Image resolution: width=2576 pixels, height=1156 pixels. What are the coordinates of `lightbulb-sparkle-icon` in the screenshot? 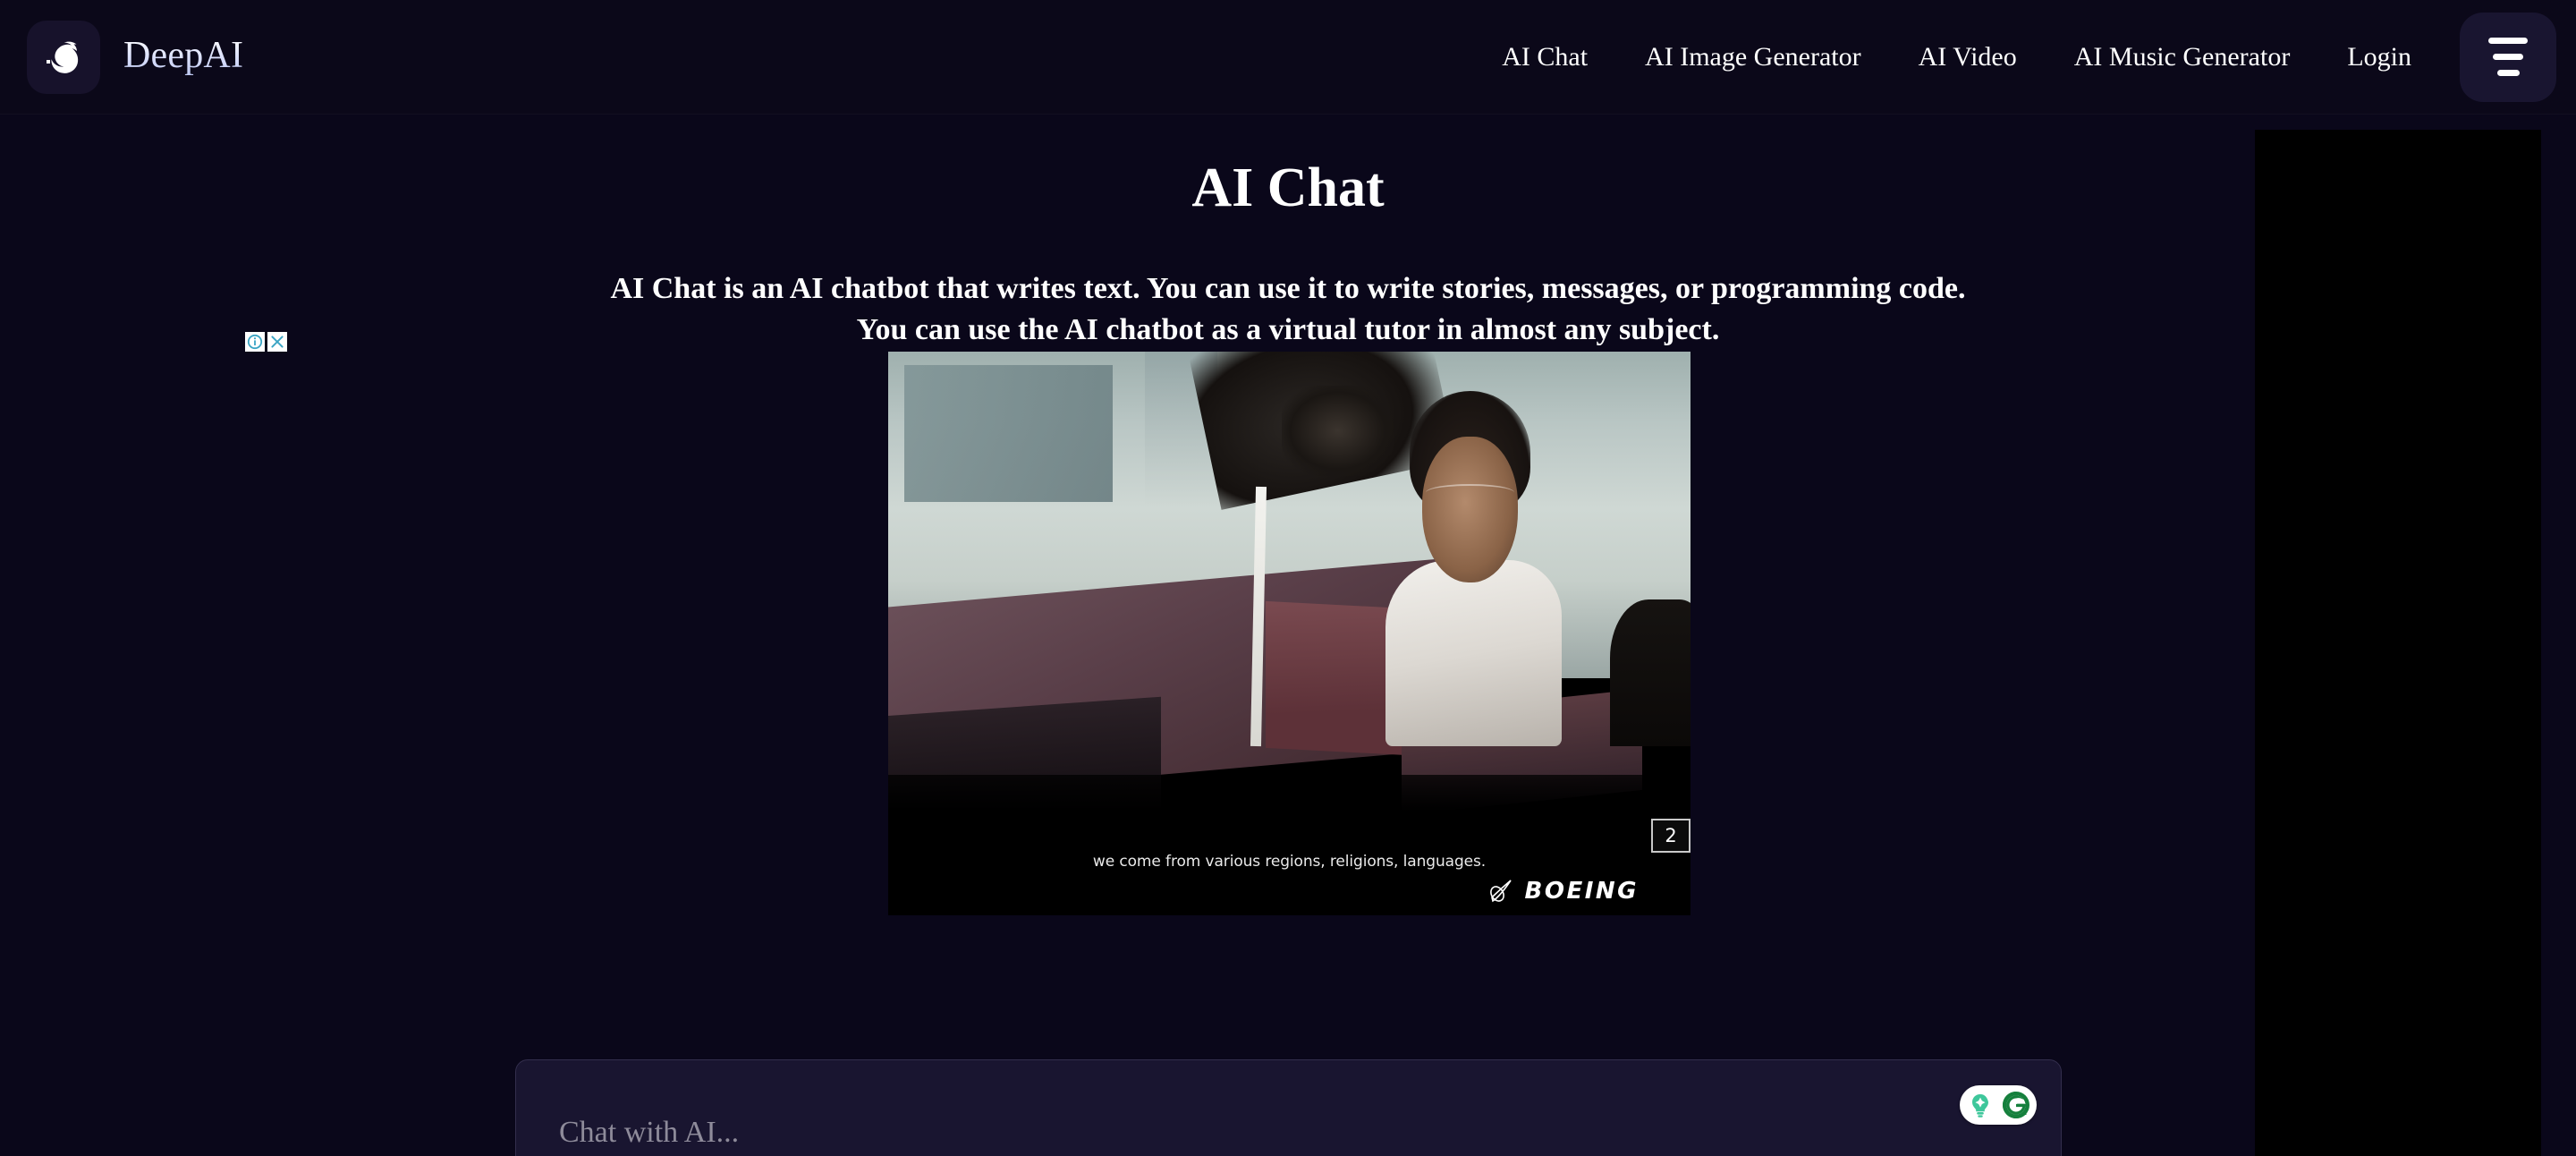 It's located at (1980, 1106).